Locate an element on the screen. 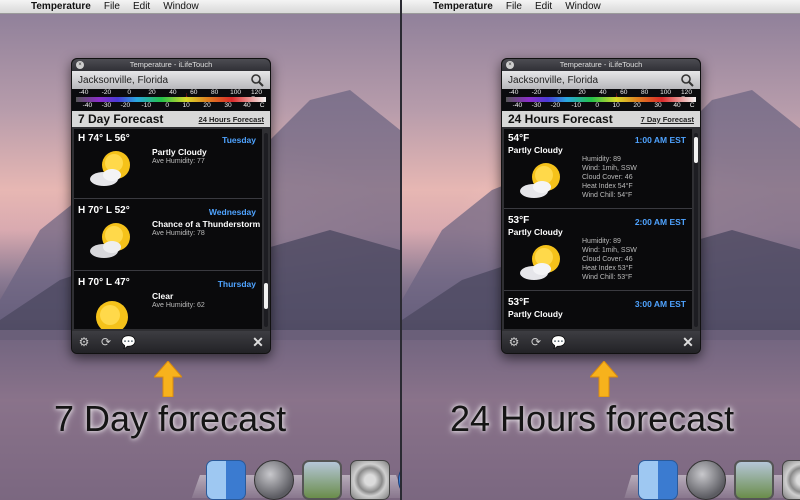 Image resolution: width=800 pixels, height=500 pixels. detail-heat-index: Heat Index 53°F is located at coordinates (607, 268).